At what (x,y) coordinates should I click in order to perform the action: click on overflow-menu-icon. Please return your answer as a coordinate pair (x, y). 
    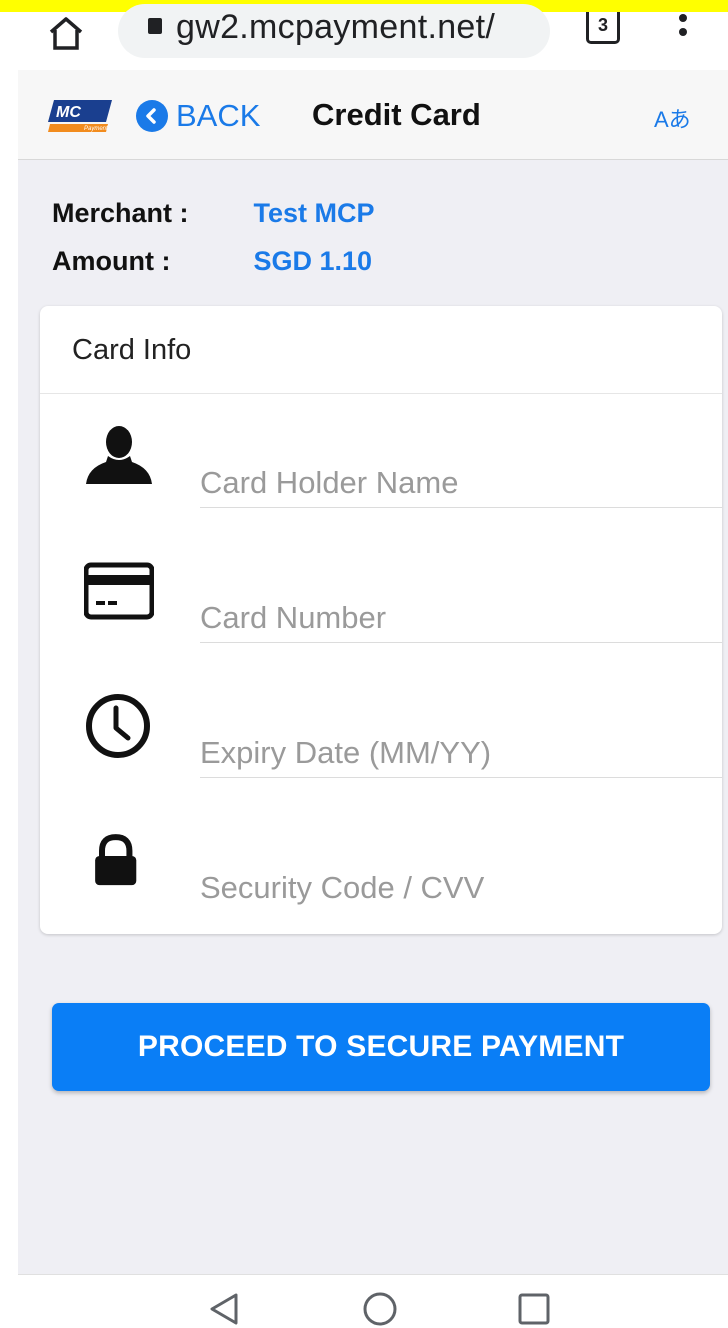
    Looking at the image, I should click on (683, 32).